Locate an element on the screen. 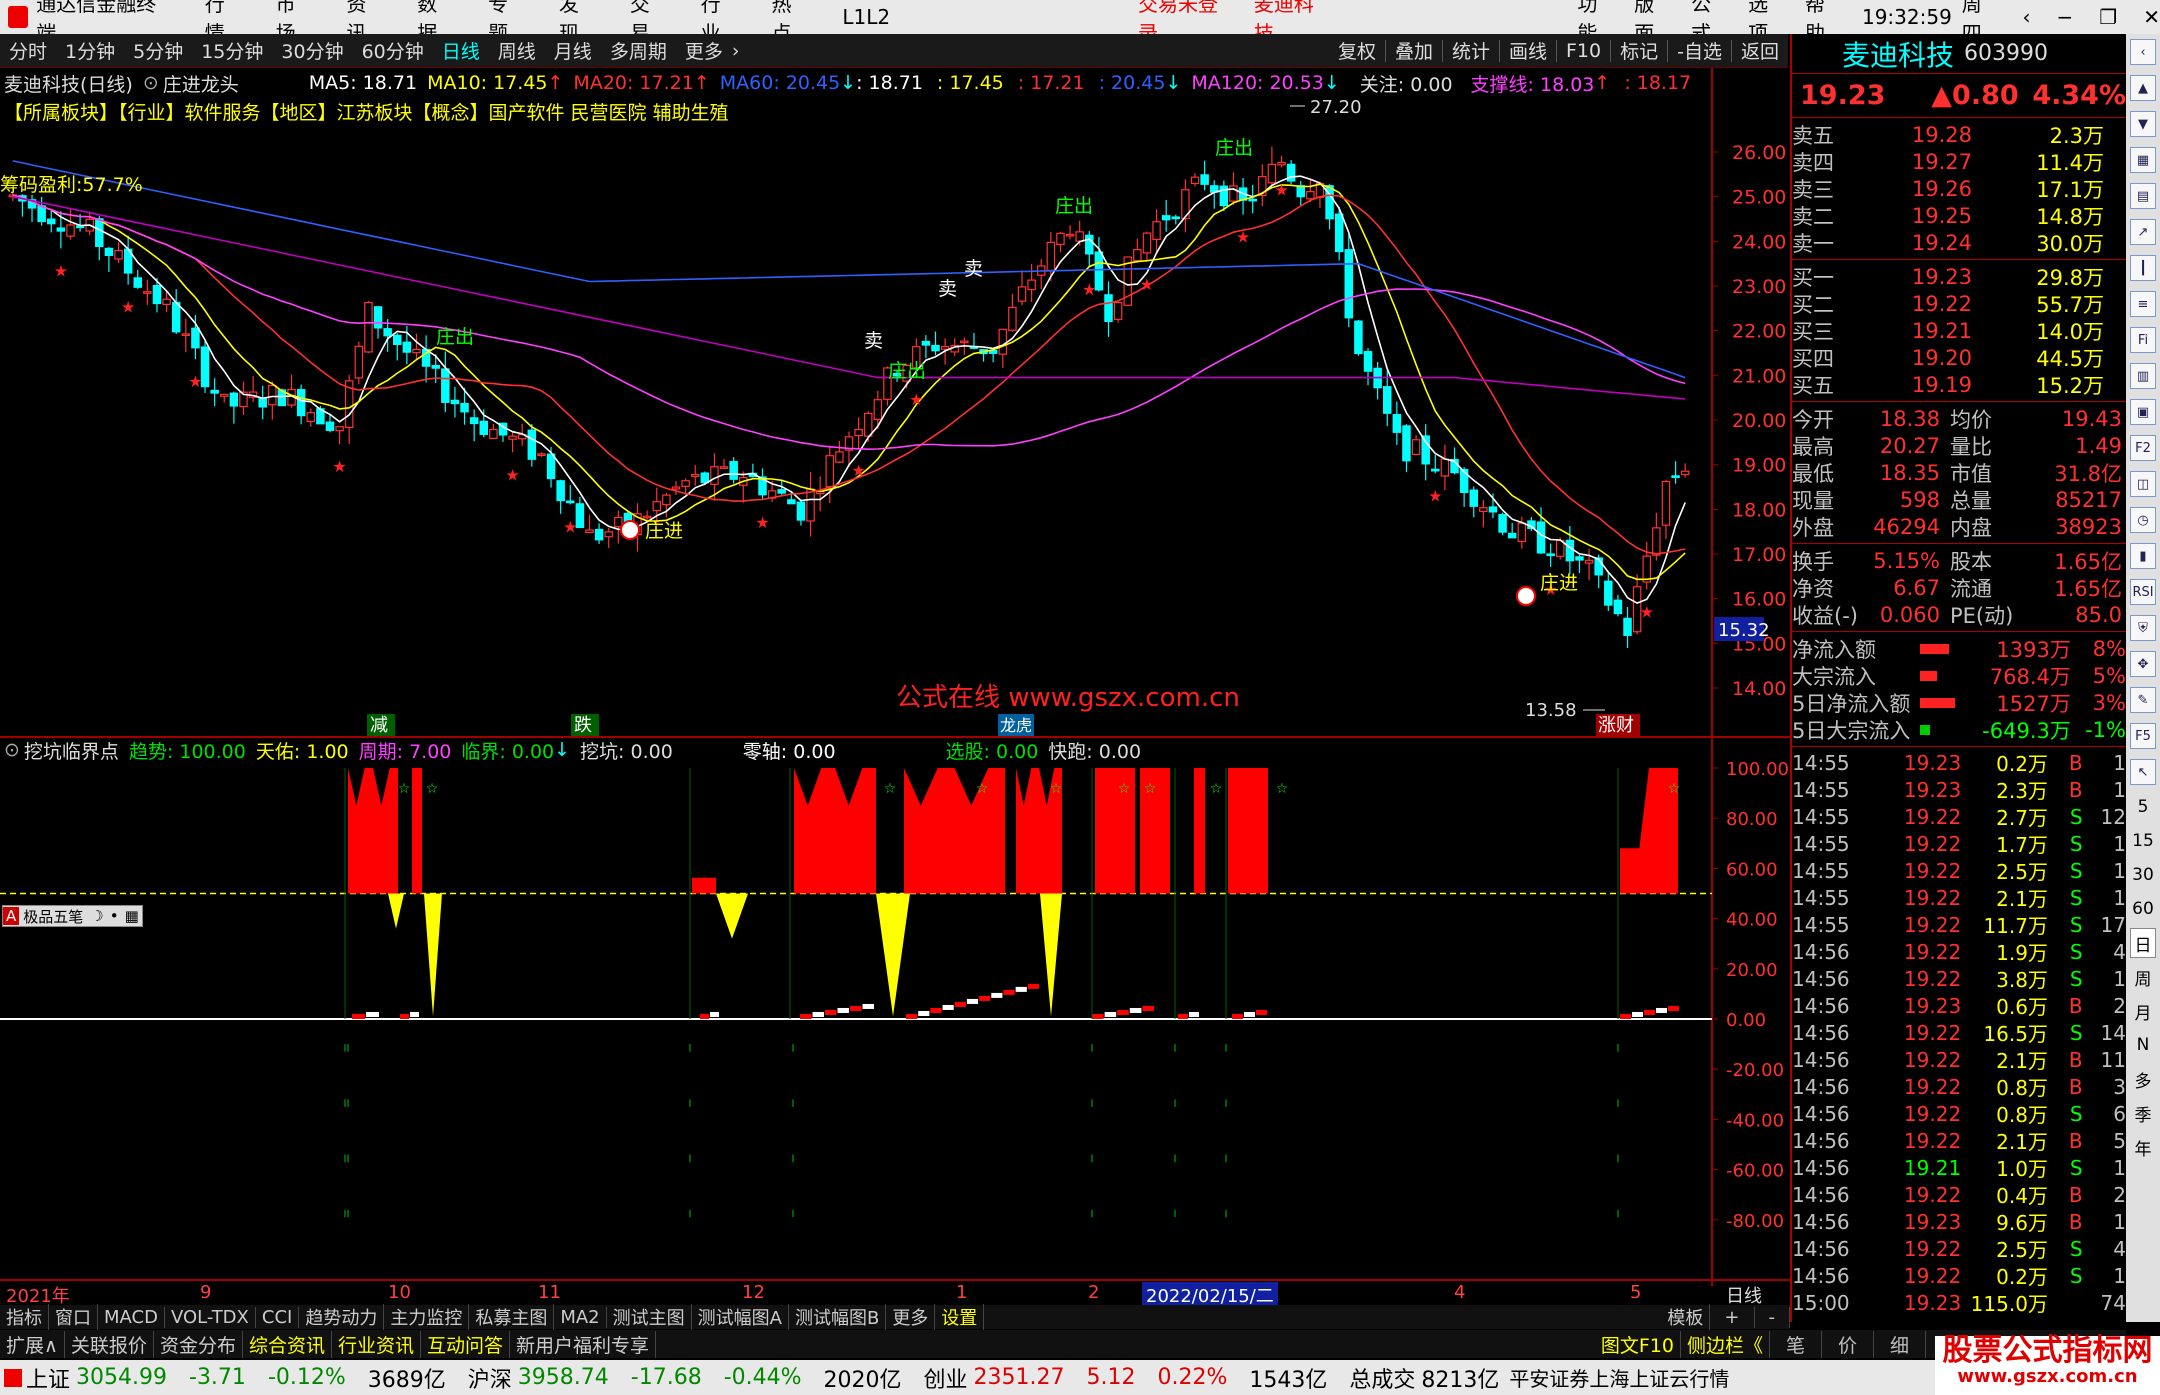  bid-row: 买三 19.21 14.0万 is located at coordinates (1959, 330).